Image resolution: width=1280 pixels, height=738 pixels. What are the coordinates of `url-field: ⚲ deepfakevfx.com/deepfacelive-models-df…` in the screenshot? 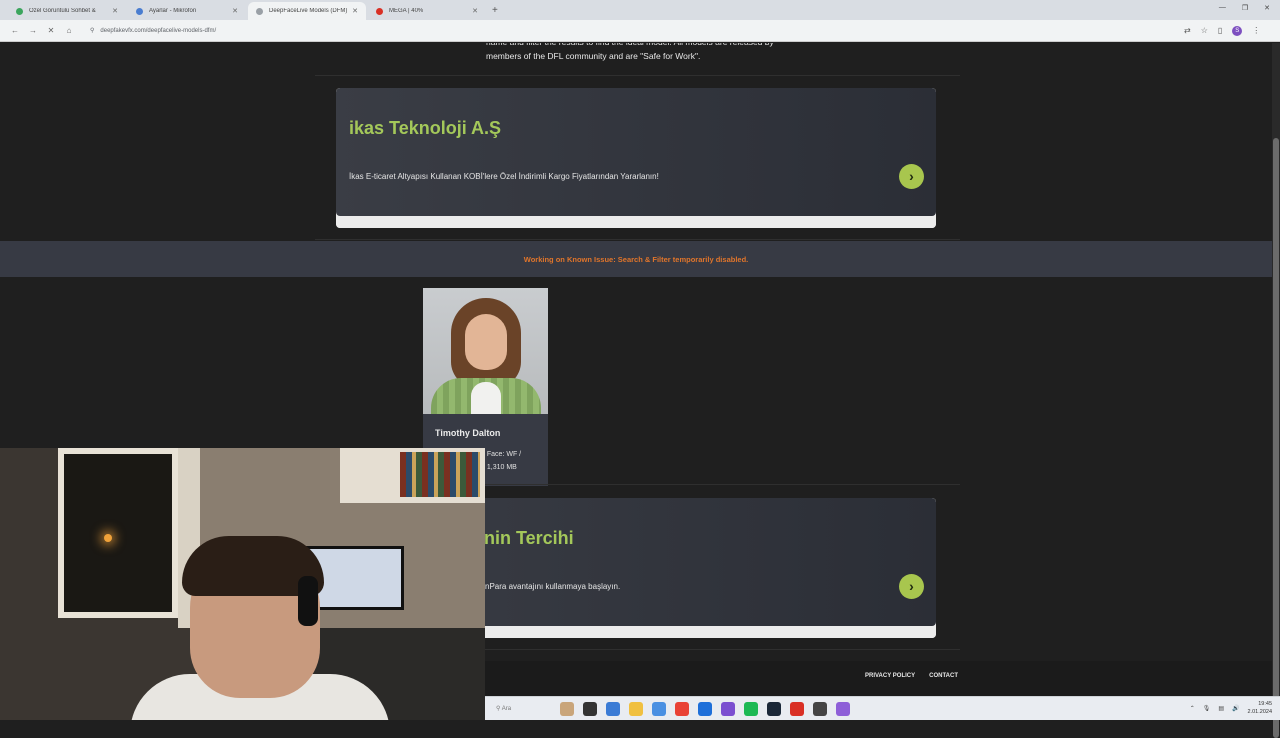 It's located at (629, 30).